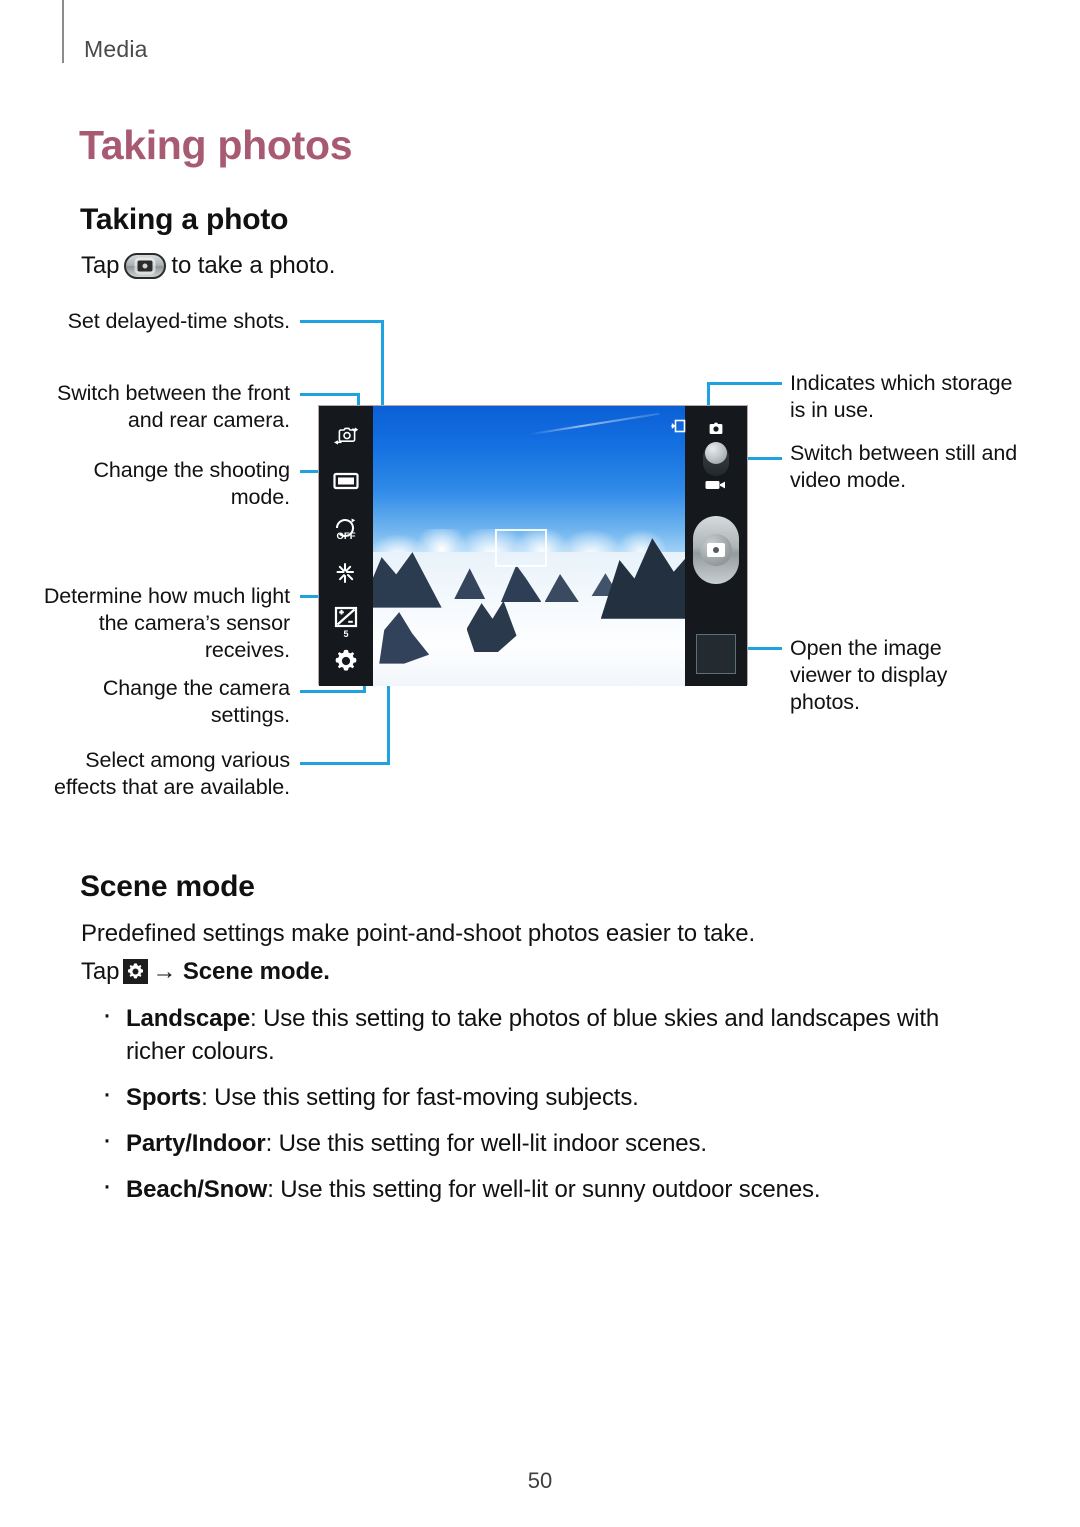 Image resolution: width=1080 pixels, height=1527 pixels. What do you see at coordinates (346, 536) in the screenshot?
I see `svg-text: OFF` at bounding box center [346, 536].